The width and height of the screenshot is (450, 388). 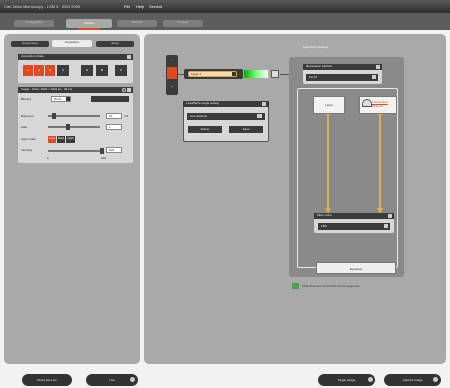 I want to click on acq-mode-btn-1: 1, so click(x=28, y=70).